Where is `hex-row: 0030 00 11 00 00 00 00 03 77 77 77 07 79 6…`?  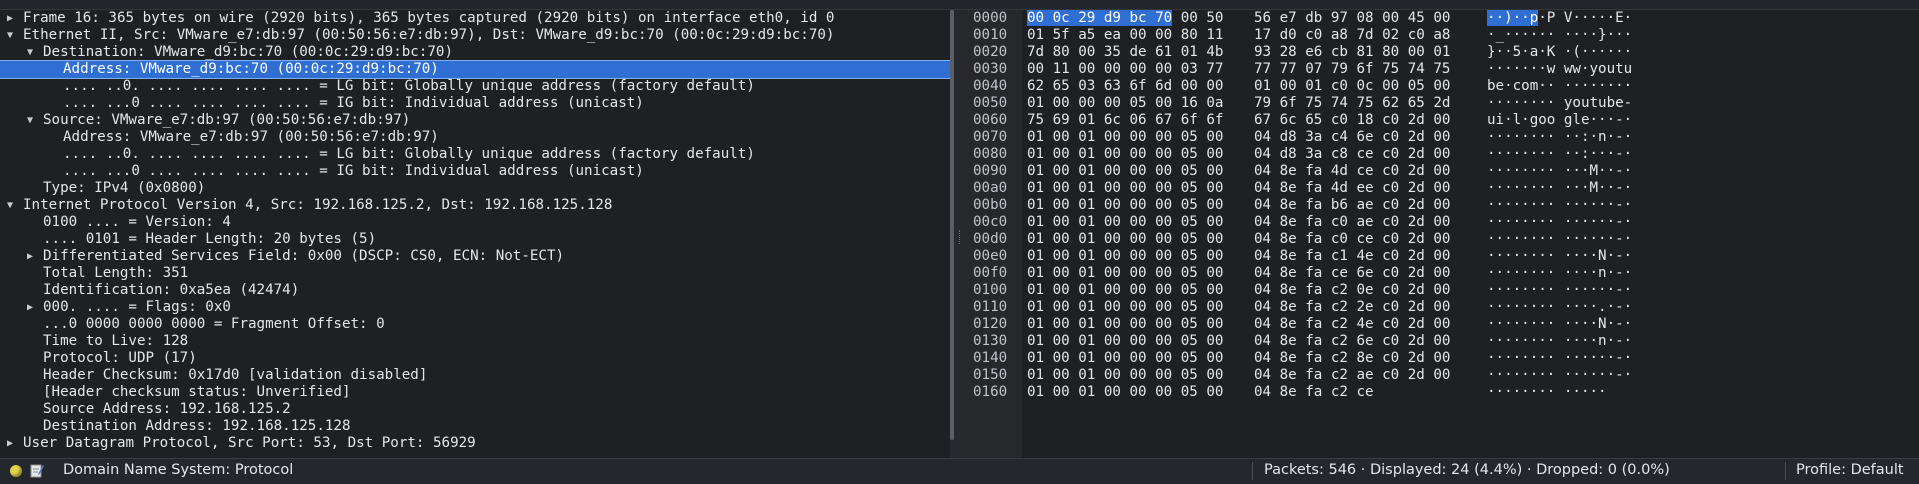 hex-row: 0030 00 11 00 00 00 00 03 77 77 77 07 79 6… is located at coordinates (1439, 69).